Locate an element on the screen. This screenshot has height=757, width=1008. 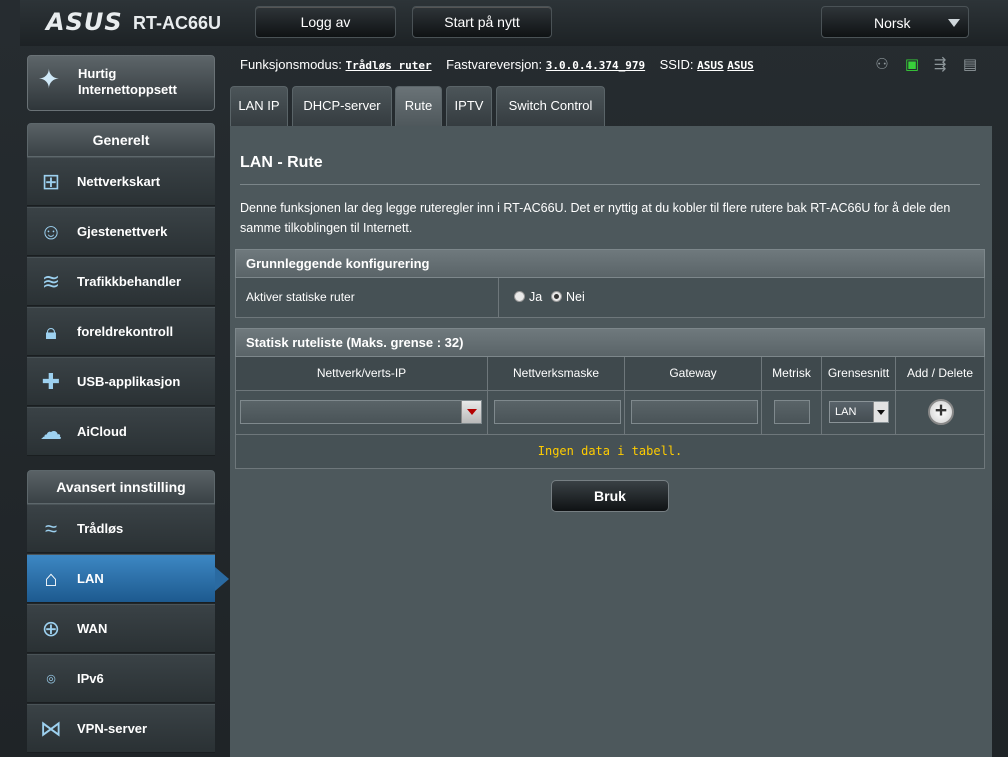
column-header-gateway: Gateway is located at coordinates (693, 373).